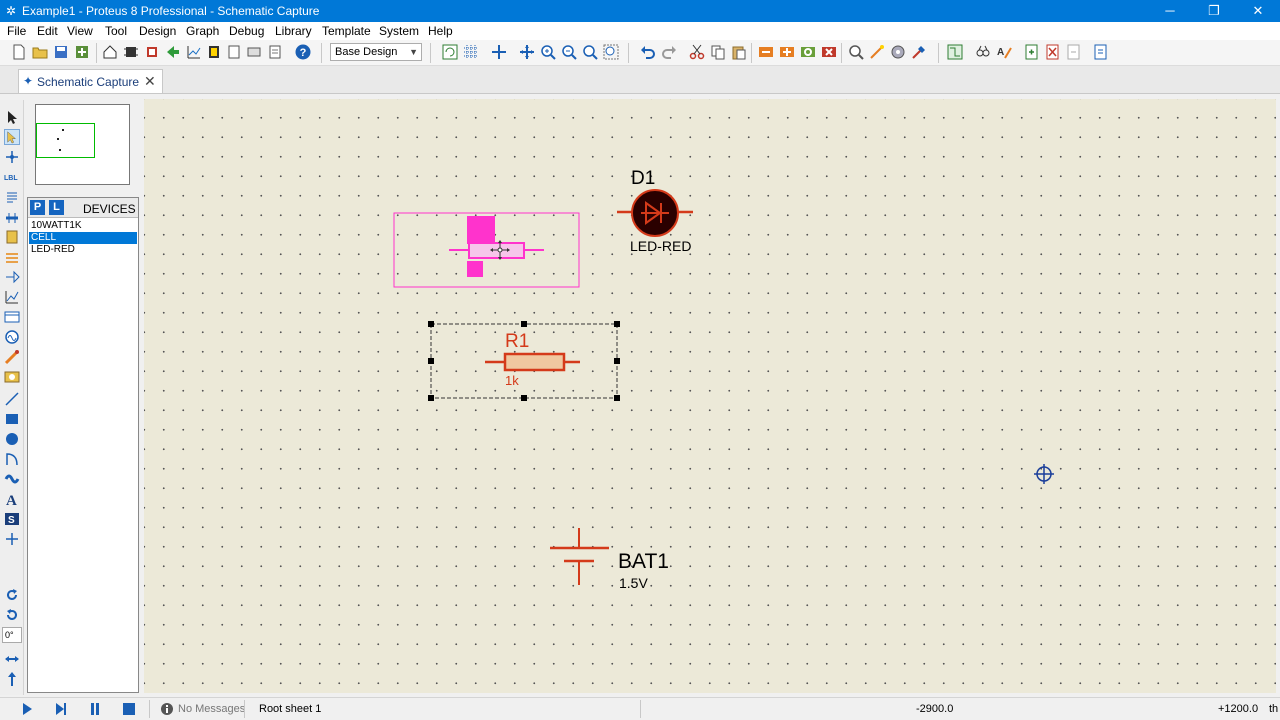 The width and height of the screenshot is (1280, 720). I want to click on graph-mode-icon, so click(12, 297).